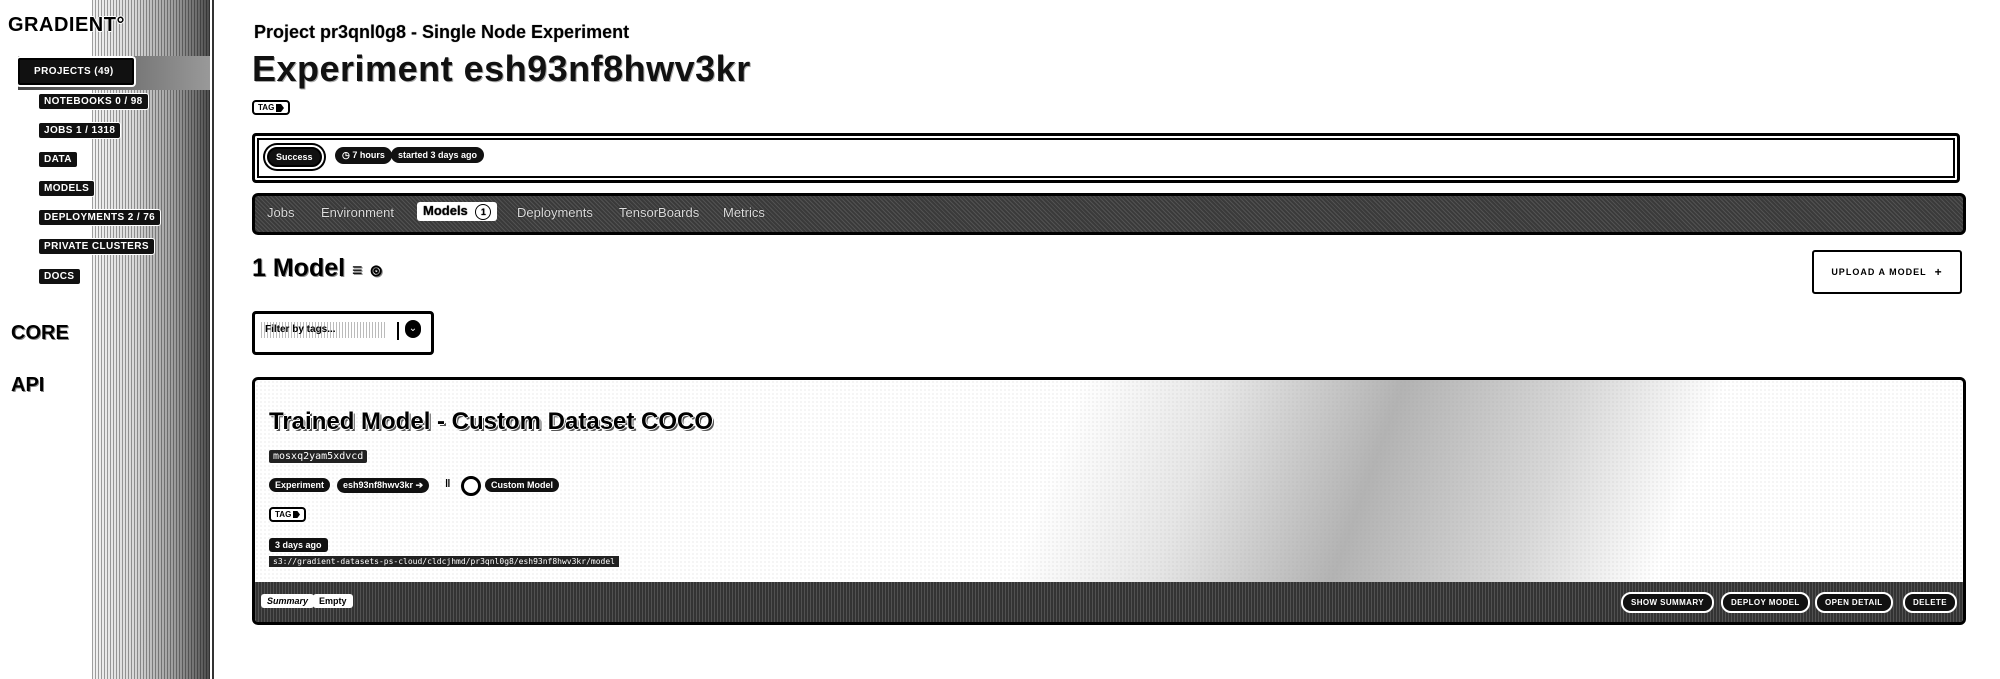 This screenshot has height=679, width=2000. Describe the element at coordinates (333, 601) in the screenshot. I see `footer-tab-empty: Empty` at that location.